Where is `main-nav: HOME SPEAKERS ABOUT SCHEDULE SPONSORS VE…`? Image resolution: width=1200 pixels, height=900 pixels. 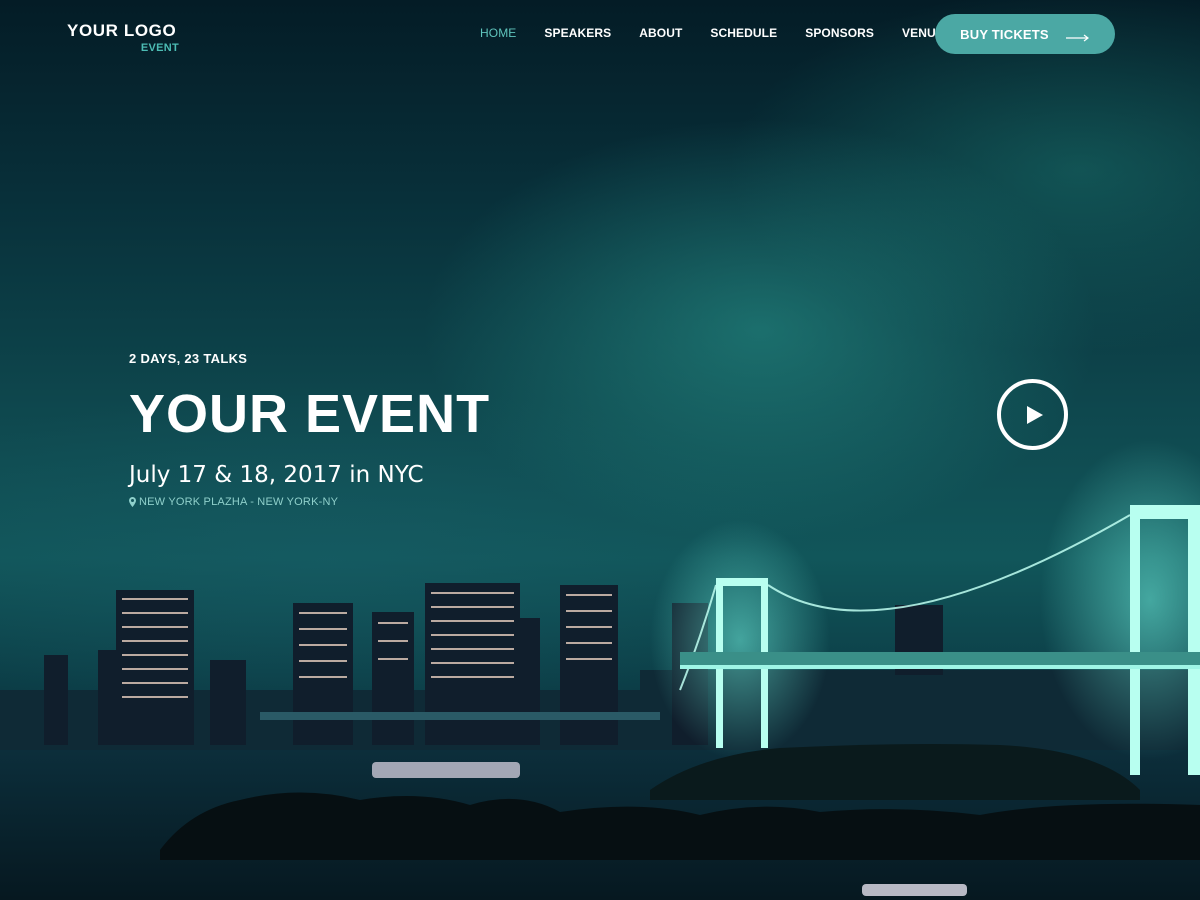
main-nav: HOME SPEAKERS ABOUT SCHEDULE SPONSORS VE… is located at coordinates (726, 33).